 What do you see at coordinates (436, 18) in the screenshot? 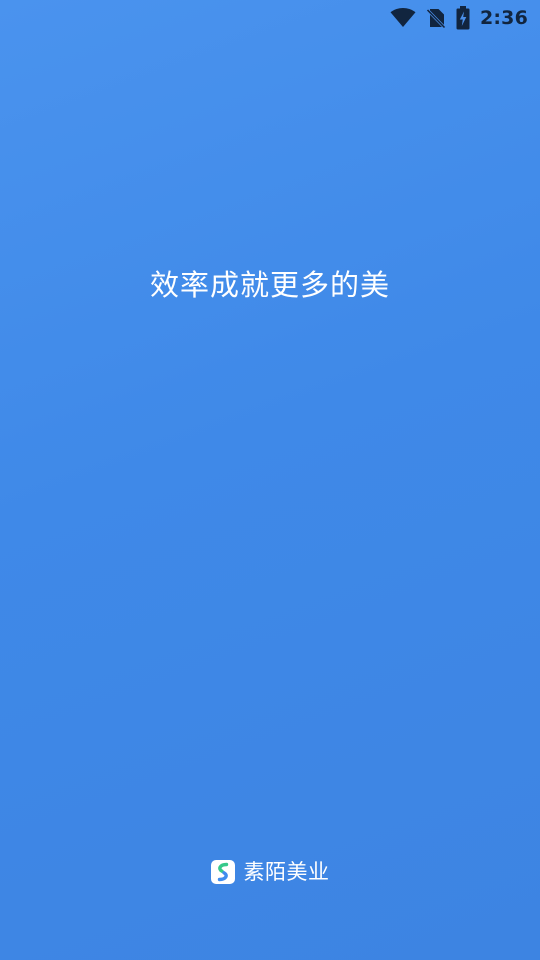
I see `no-sim-icon` at bounding box center [436, 18].